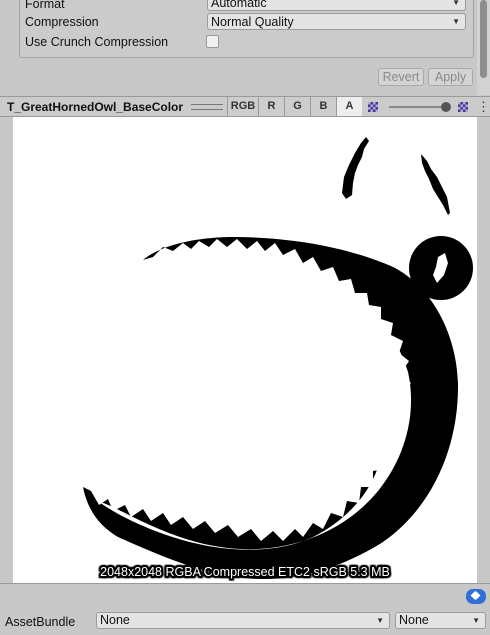 The height and width of the screenshot is (635, 490). What do you see at coordinates (97, 42) in the screenshot?
I see `crunch-compression-label: Use Crunch Compression` at bounding box center [97, 42].